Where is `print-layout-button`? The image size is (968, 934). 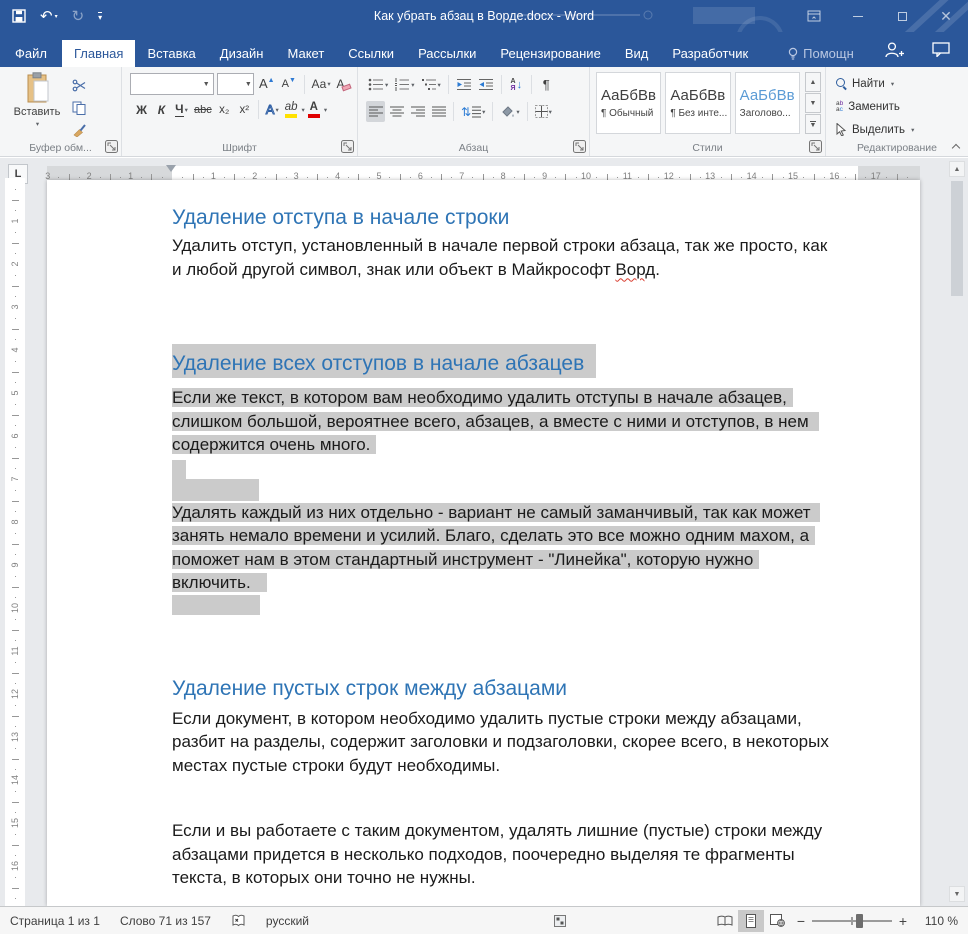
print-layout-button is located at coordinates (751, 920).